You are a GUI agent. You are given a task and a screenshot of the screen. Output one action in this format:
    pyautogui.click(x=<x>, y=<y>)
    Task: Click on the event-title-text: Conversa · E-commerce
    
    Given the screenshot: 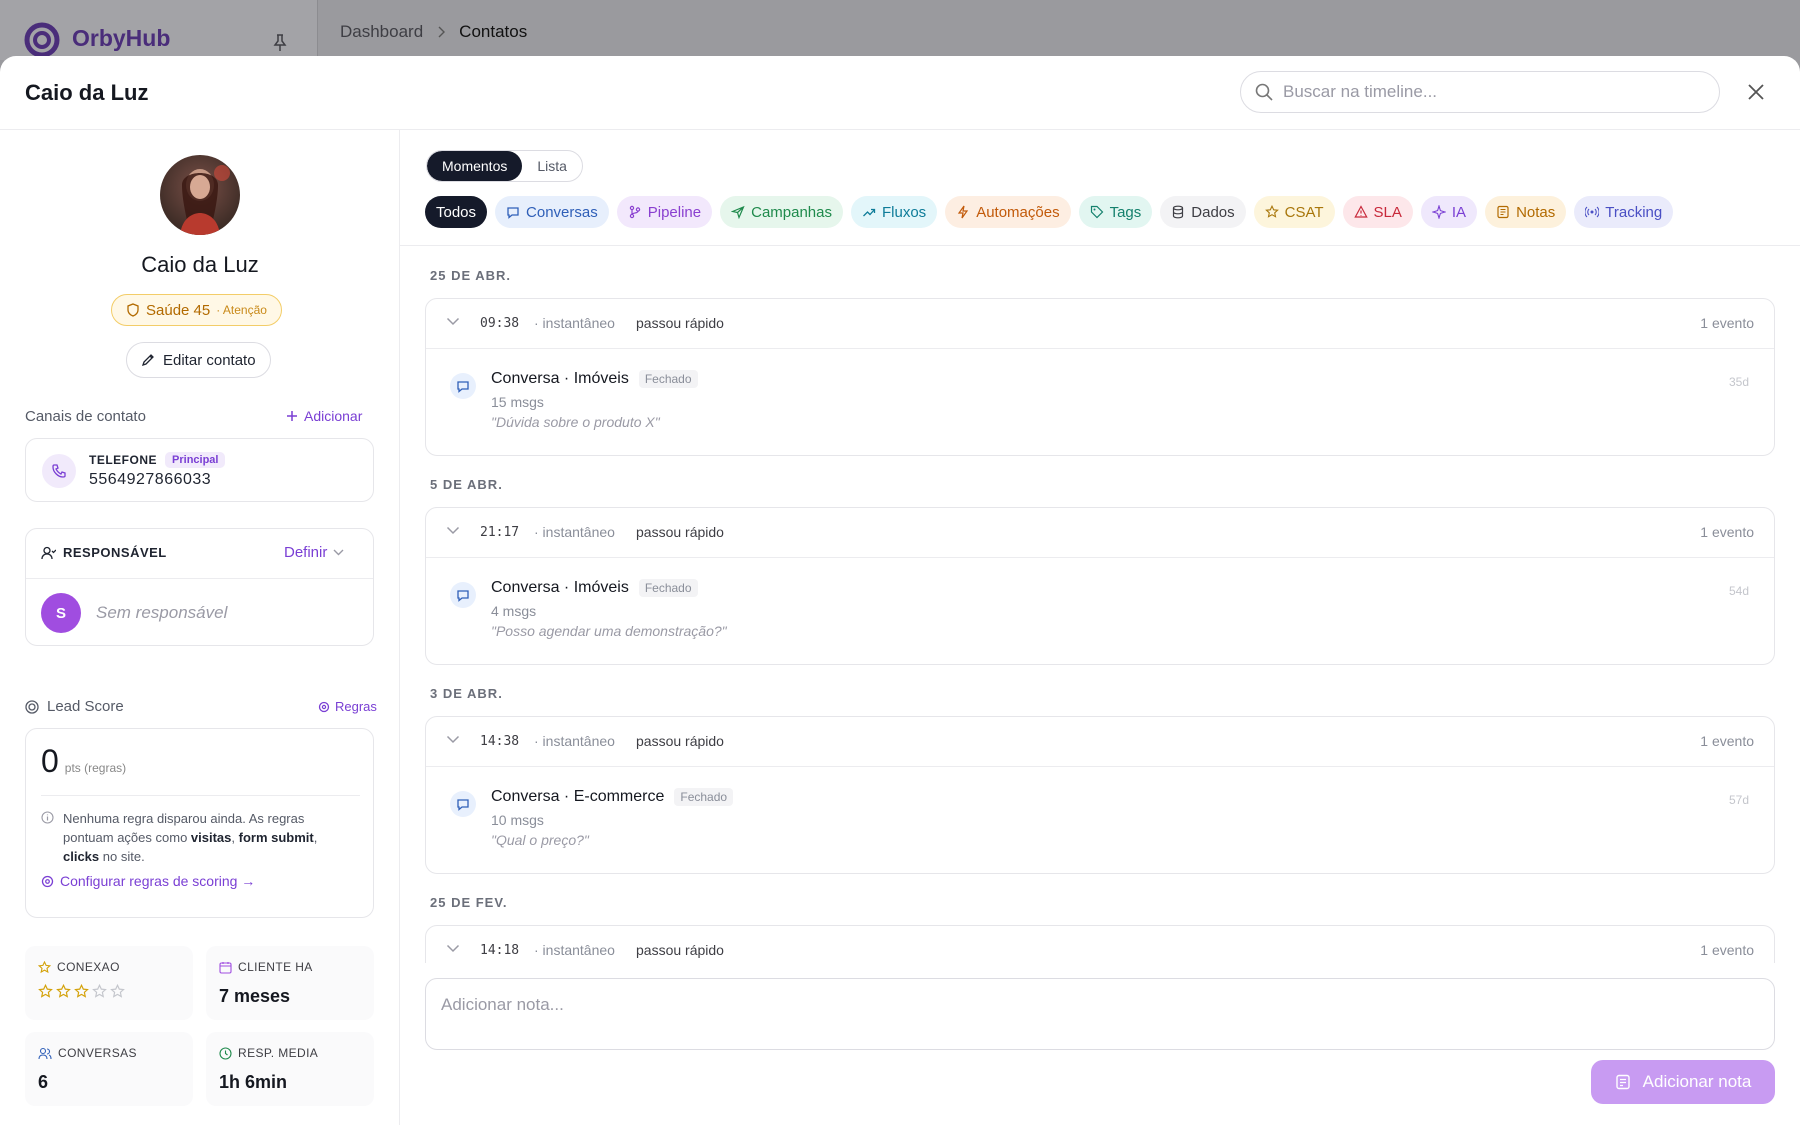 What is the action you would take?
    pyautogui.click(x=578, y=796)
    